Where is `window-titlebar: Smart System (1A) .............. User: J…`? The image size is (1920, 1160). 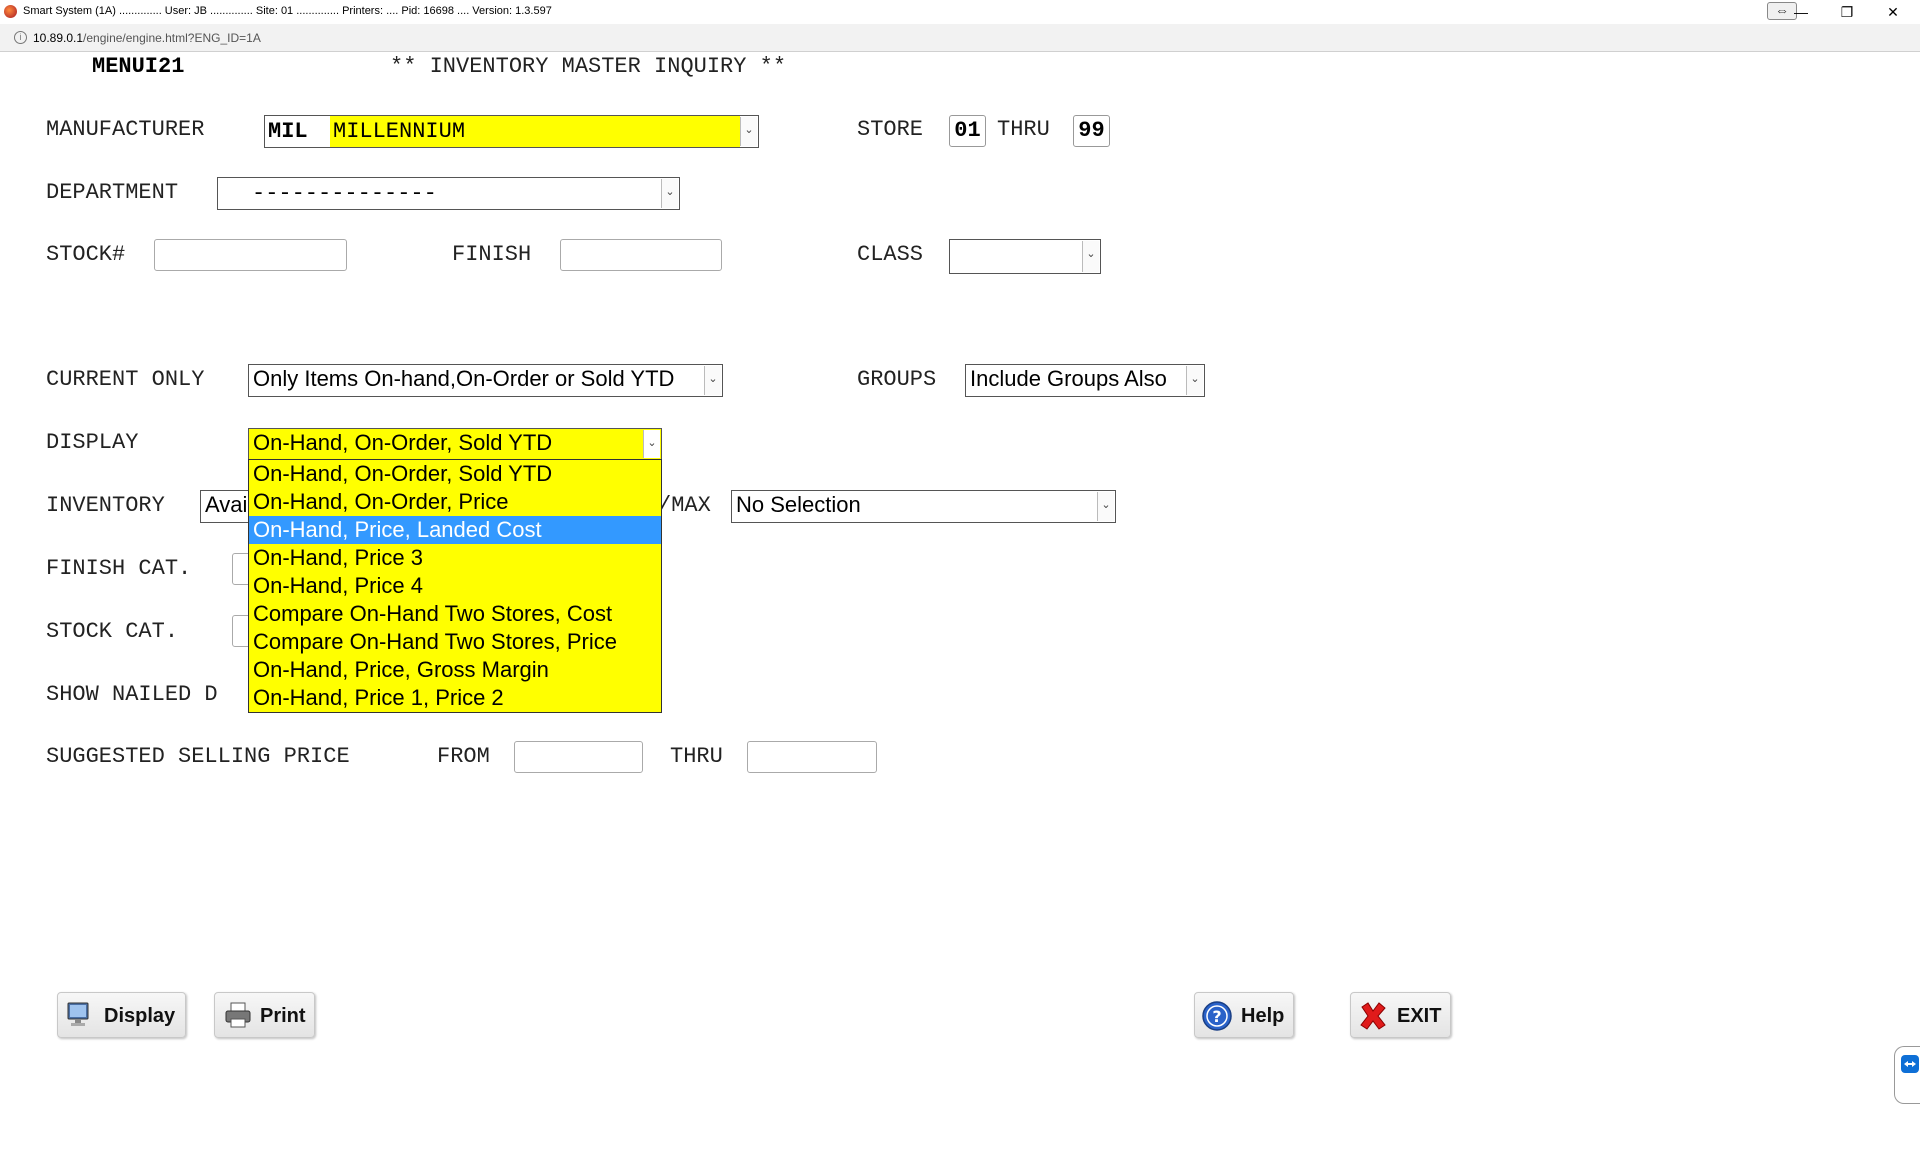 window-titlebar: Smart System (1A) .............. User: J… is located at coordinates (960, 12).